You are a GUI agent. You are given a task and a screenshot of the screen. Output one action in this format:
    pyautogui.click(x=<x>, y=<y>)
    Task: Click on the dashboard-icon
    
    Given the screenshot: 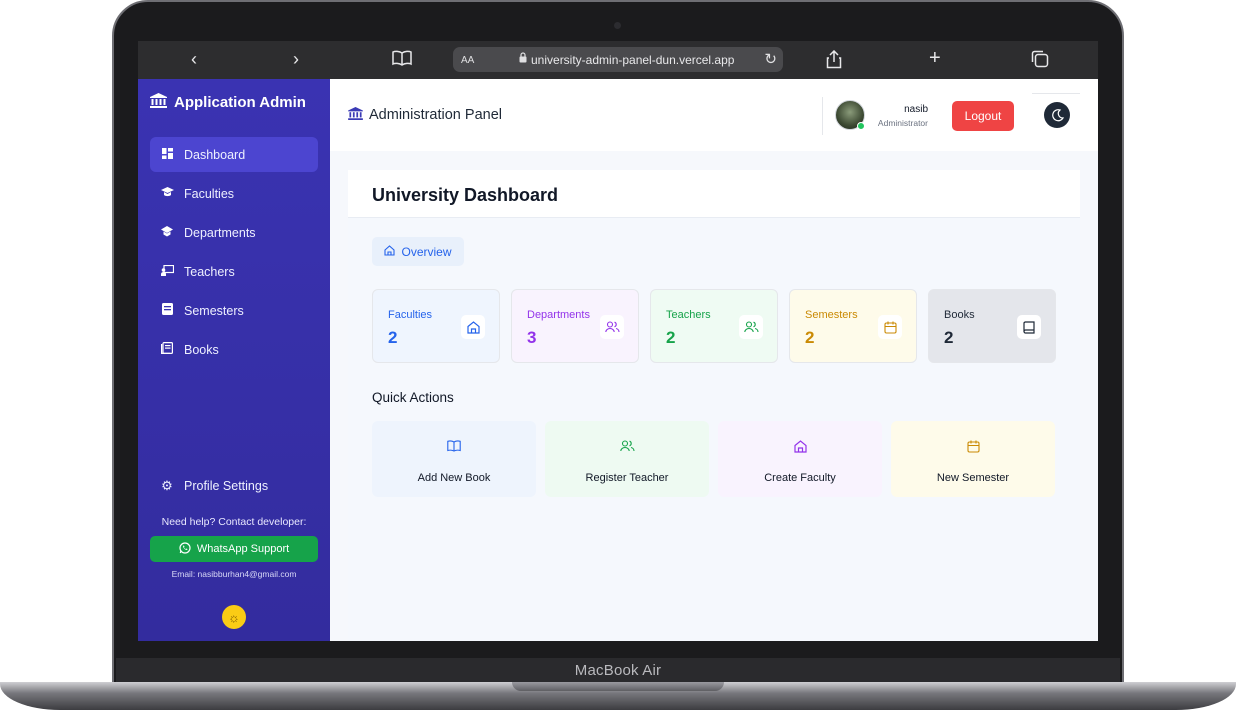 What is the action you would take?
    pyautogui.click(x=167, y=154)
    